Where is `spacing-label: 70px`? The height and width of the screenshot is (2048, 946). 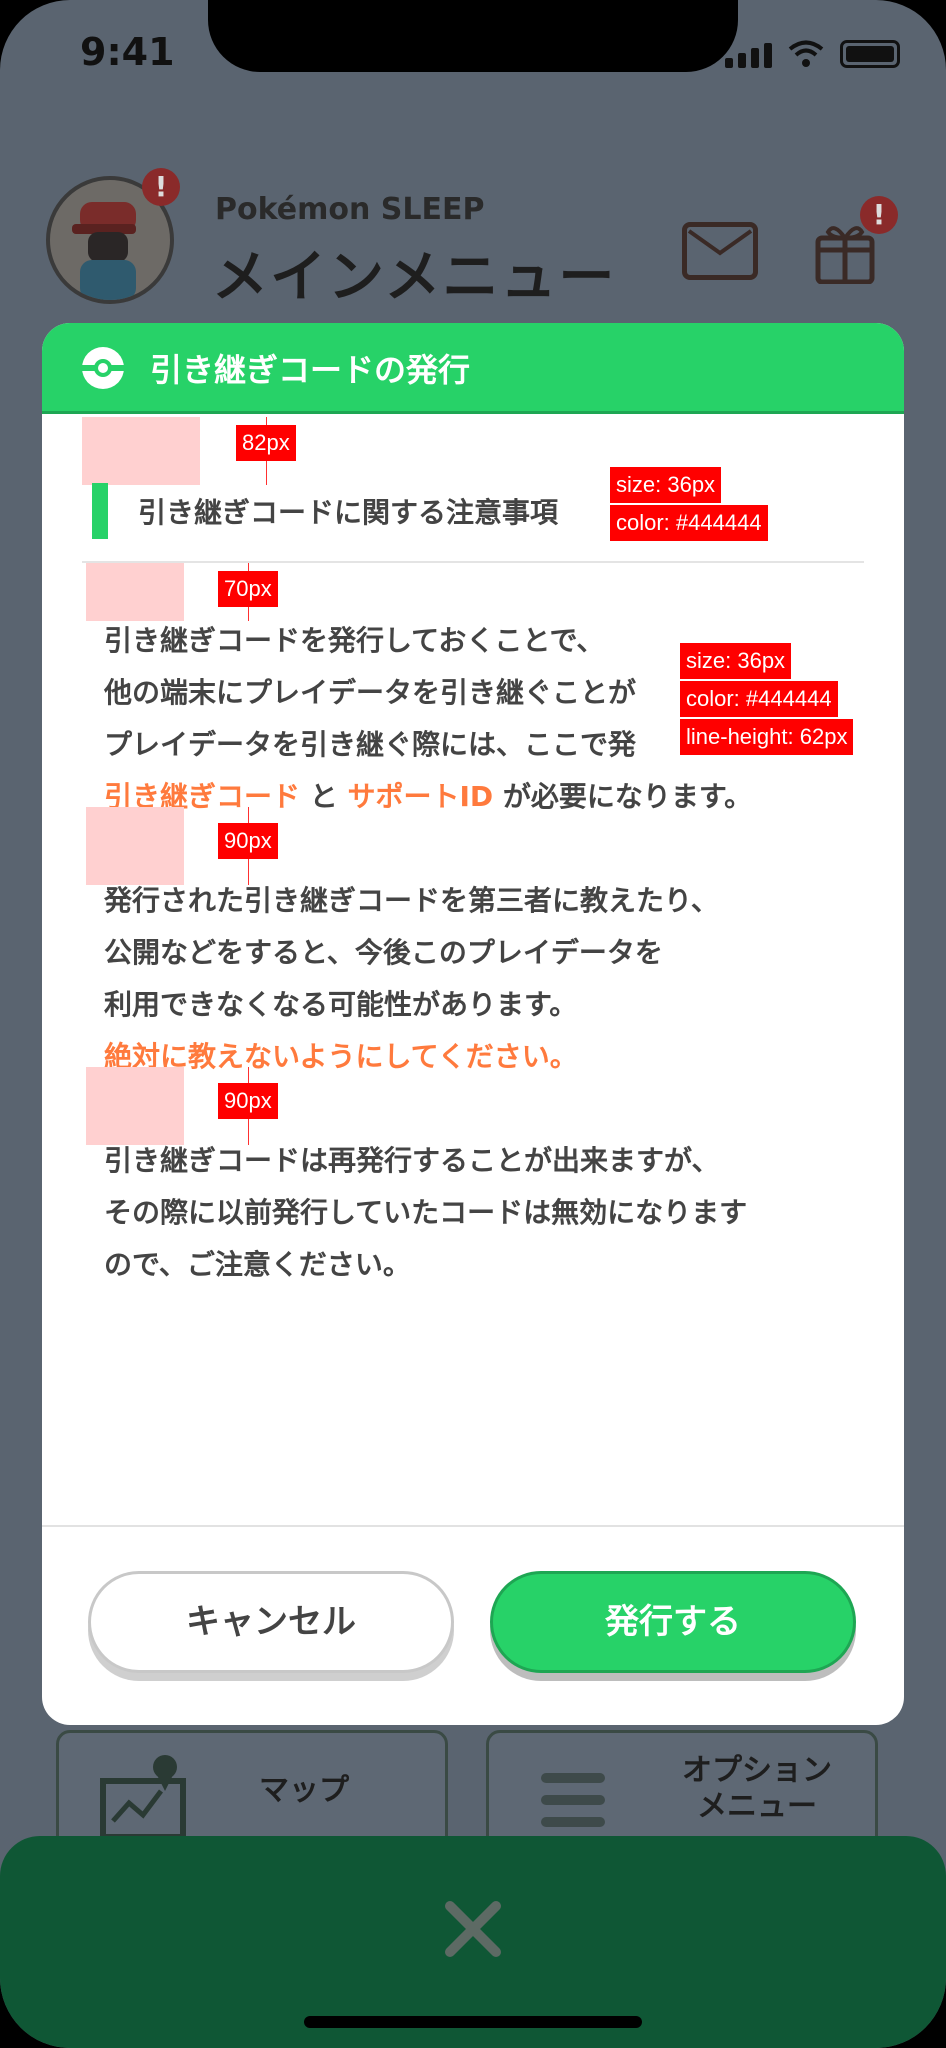 spacing-label: 70px is located at coordinates (248, 589).